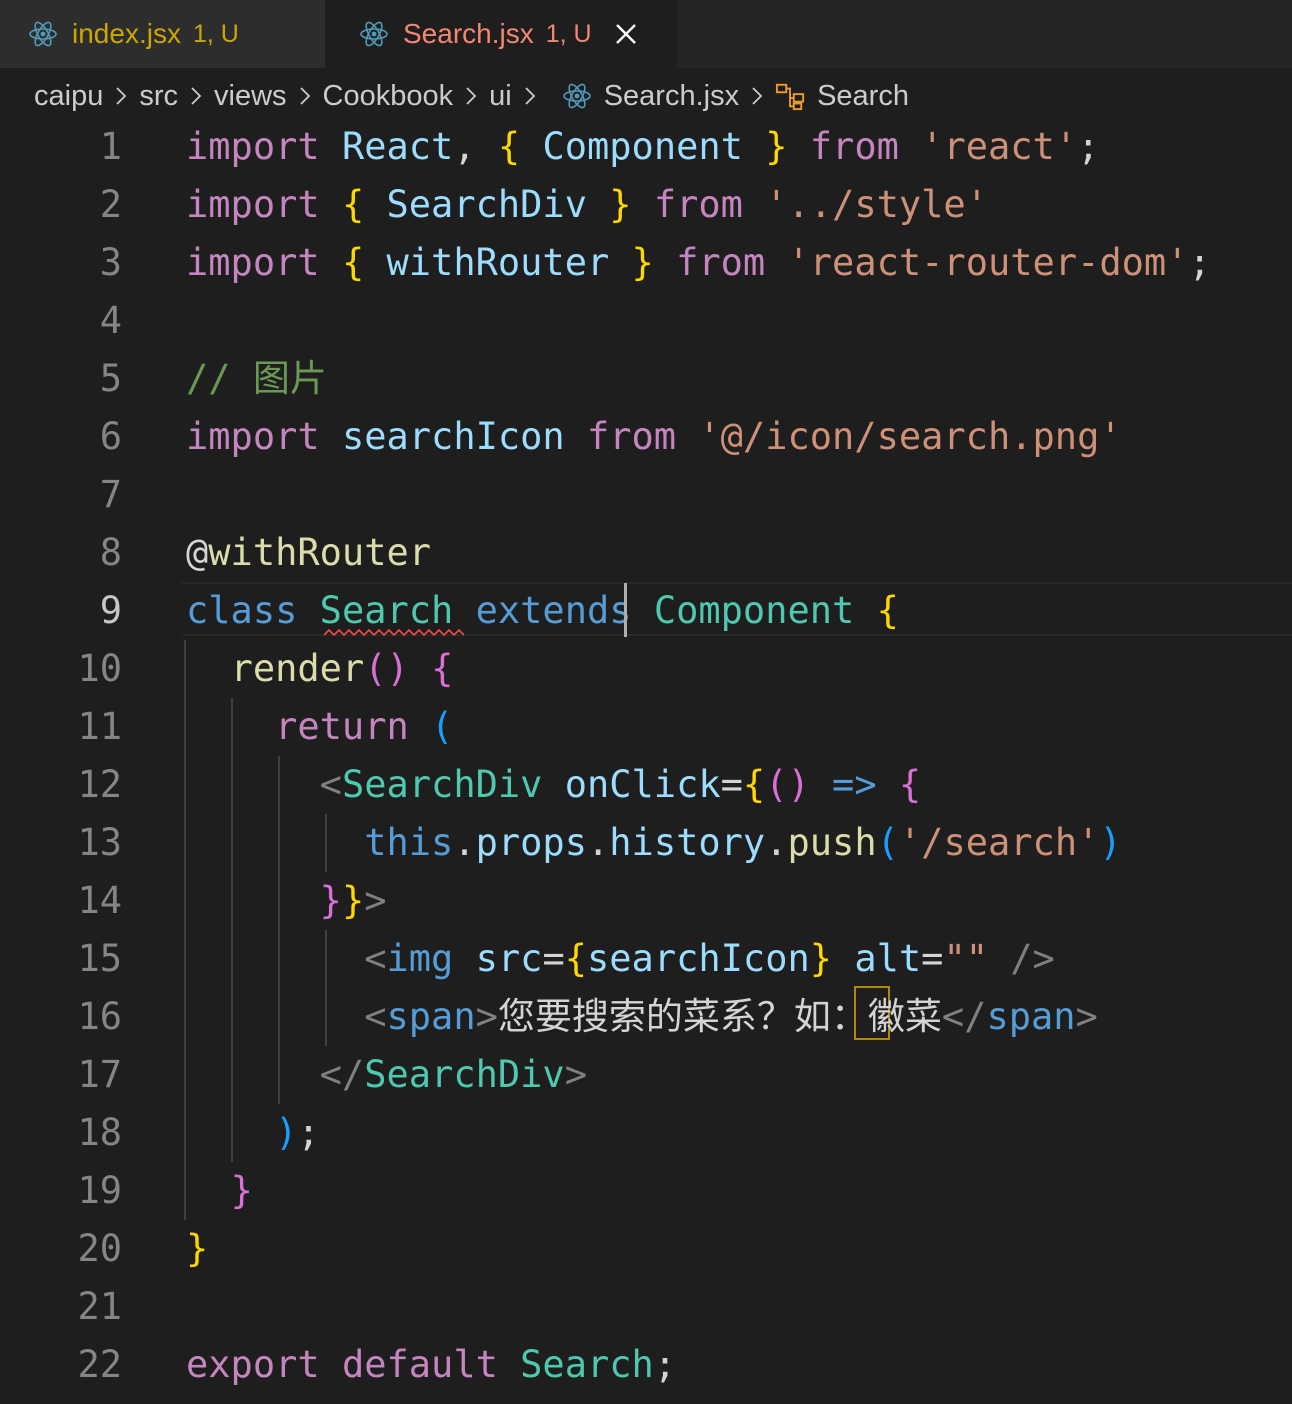  Describe the element at coordinates (61, 1017) in the screenshot. I see `line-number: 16` at that location.